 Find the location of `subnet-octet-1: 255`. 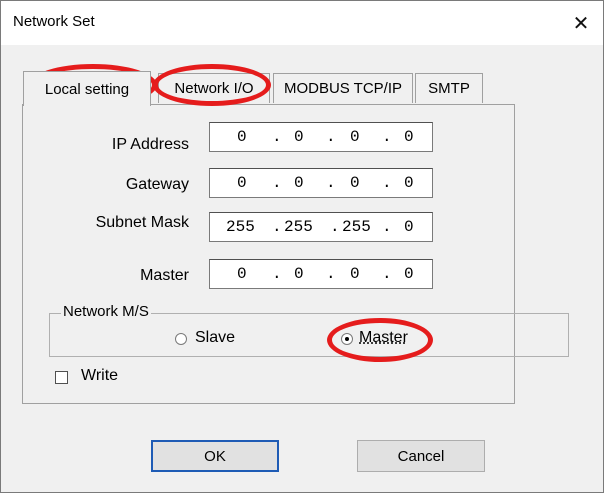

subnet-octet-1: 255 is located at coordinates (240, 227).